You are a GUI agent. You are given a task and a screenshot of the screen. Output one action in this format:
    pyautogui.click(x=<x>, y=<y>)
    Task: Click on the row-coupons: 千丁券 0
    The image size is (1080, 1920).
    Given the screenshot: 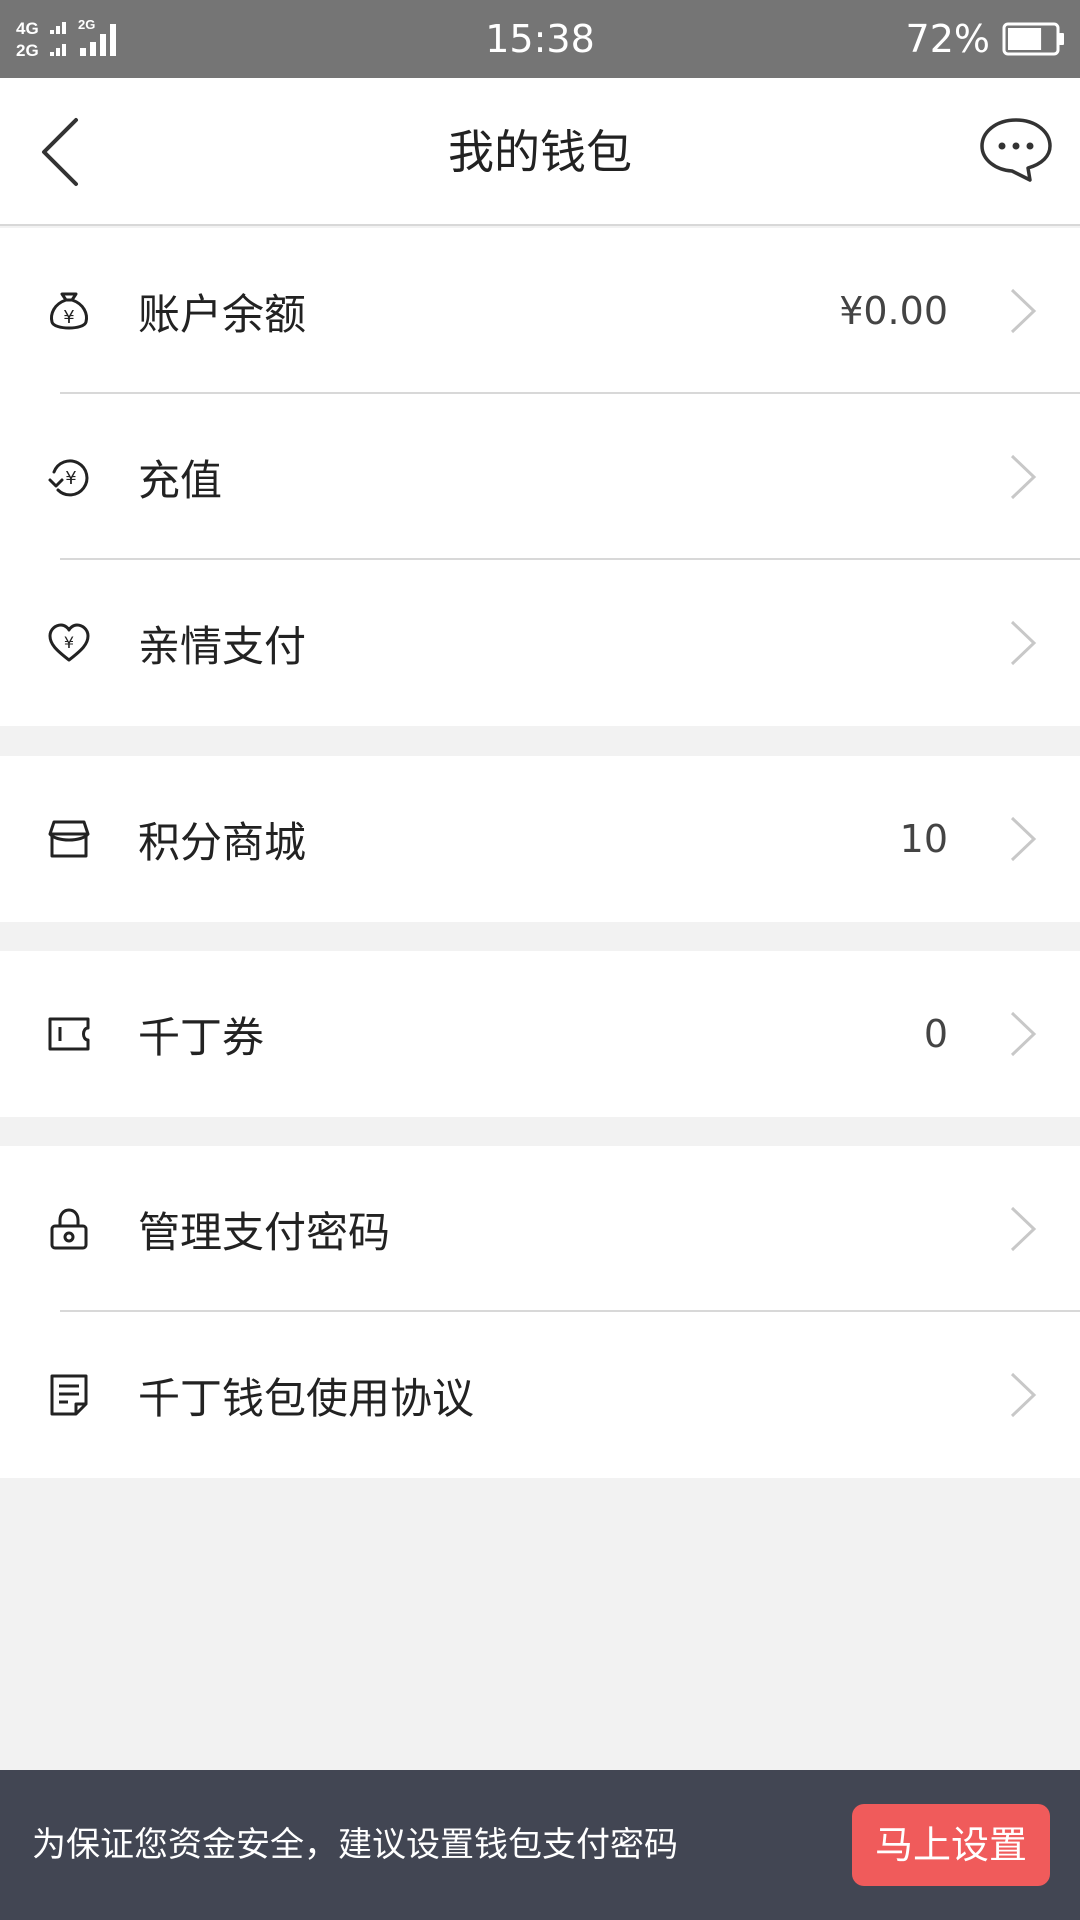 What is the action you would take?
    pyautogui.click(x=540, y=1034)
    